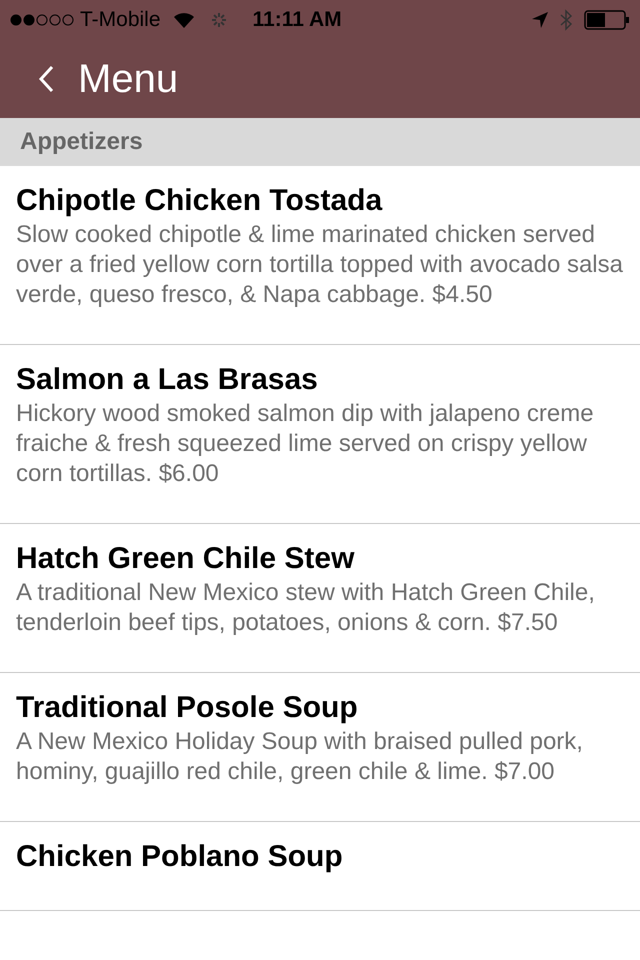  Describe the element at coordinates (306, 608) in the screenshot. I see `item-description: A traditional New Mexico stew with Hatch Green Chile, tenderloin beef tips, potatoes, onions & corn. $7.50` at that location.